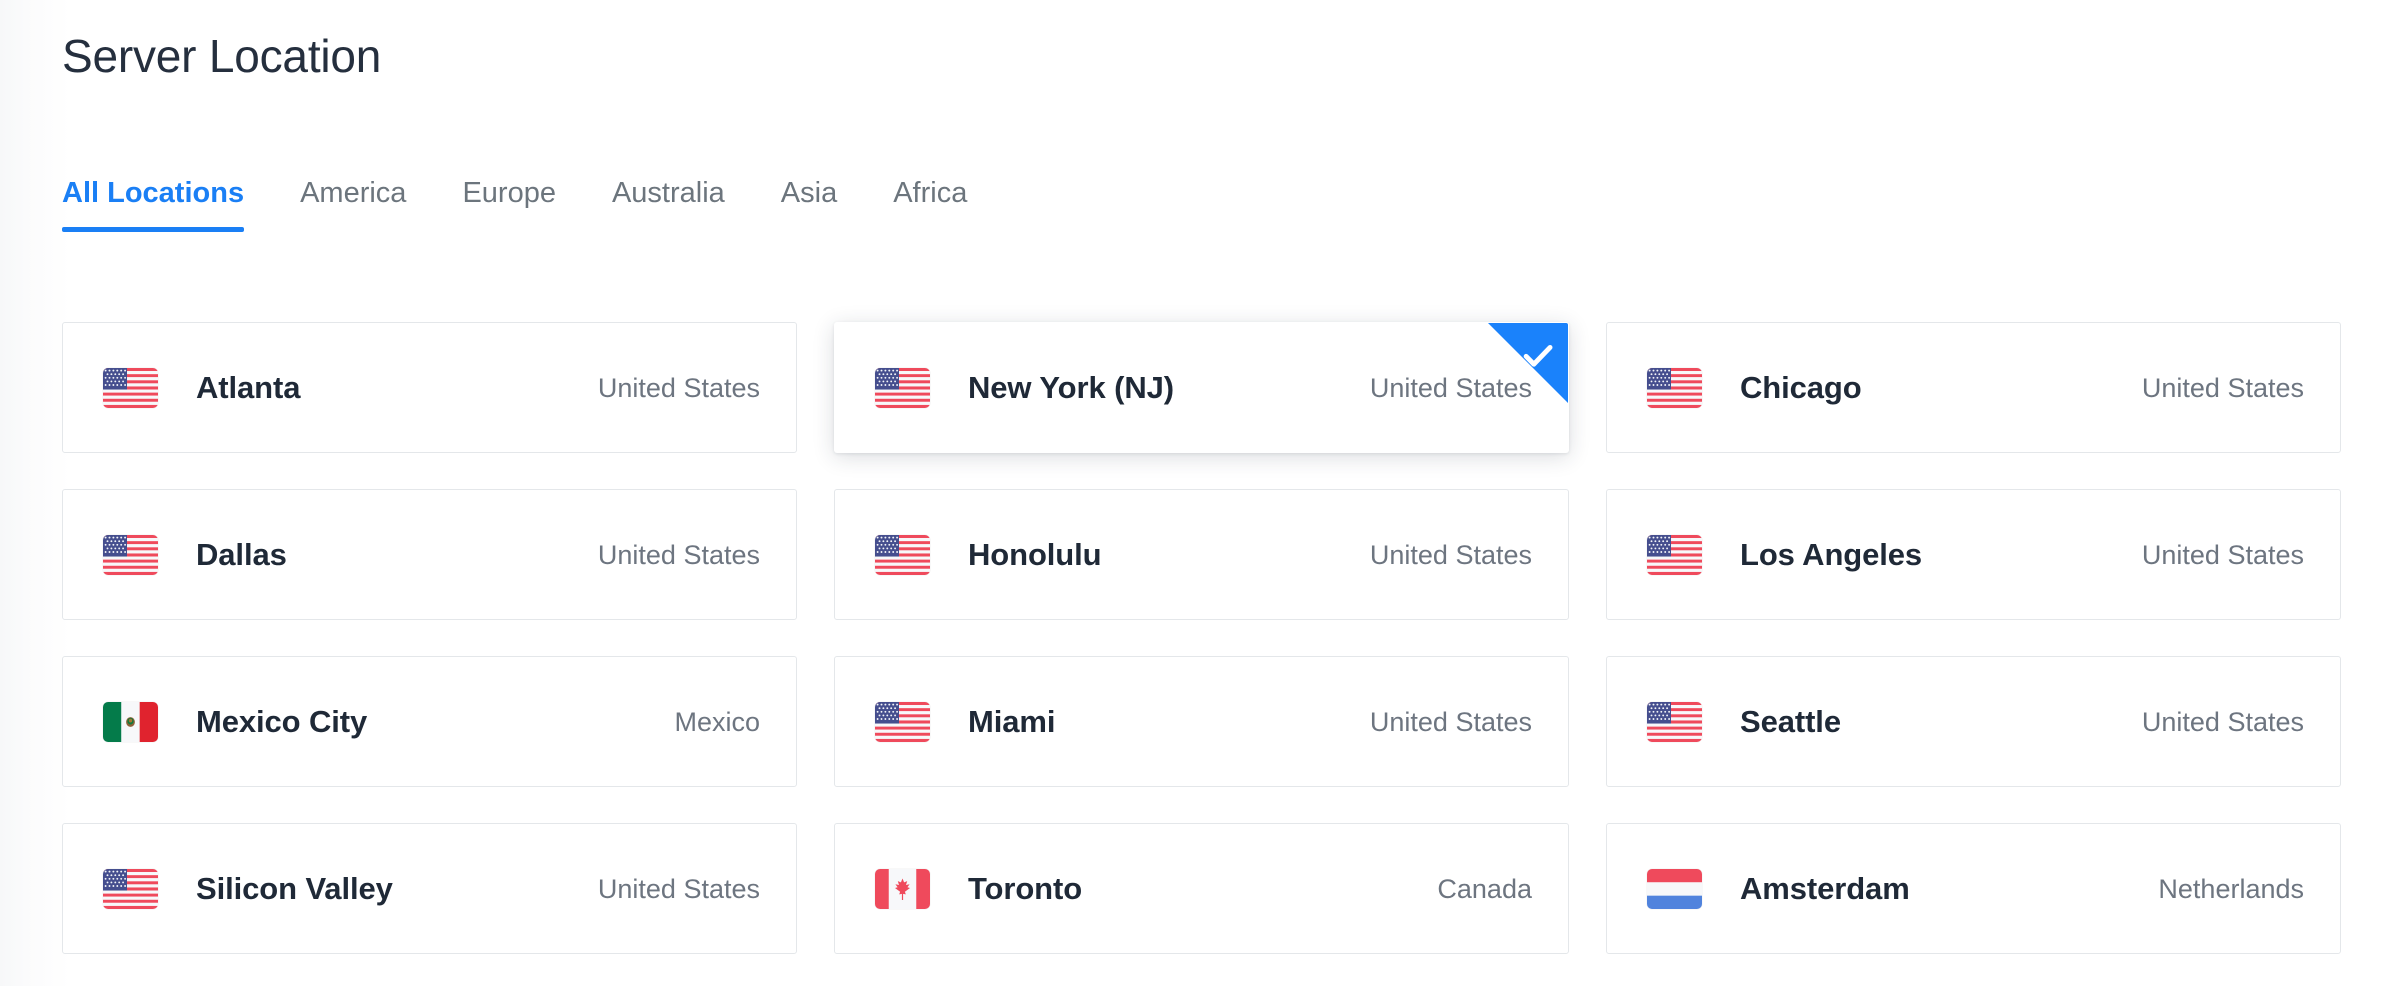 Image resolution: width=2400 pixels, height=986 pixels. What do you see at coordinates (902, 888) in the screenshot?
I see `flag-ca-icon` at bounding box center [902, 888].